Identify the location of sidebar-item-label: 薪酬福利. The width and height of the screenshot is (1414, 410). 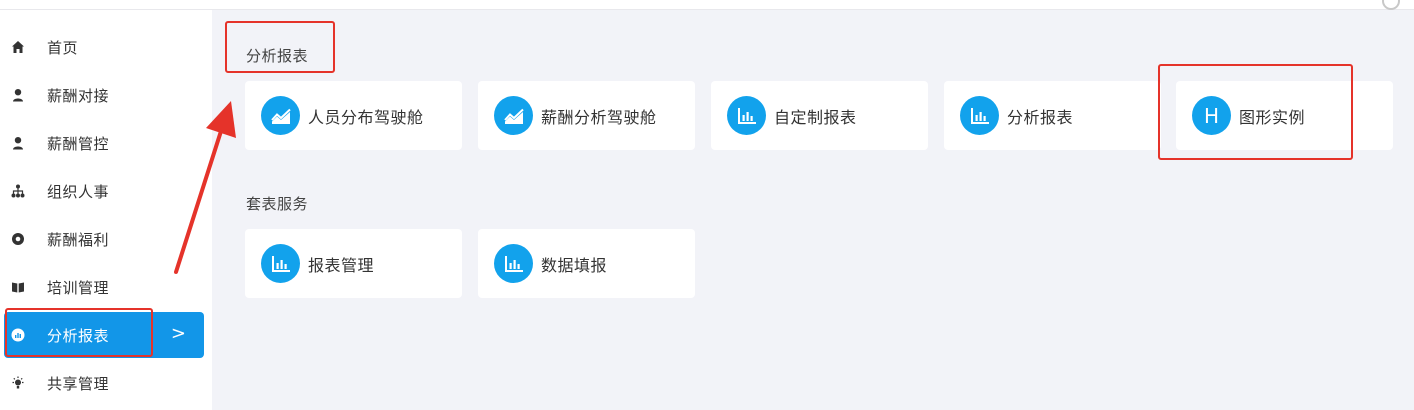
(78, 239).